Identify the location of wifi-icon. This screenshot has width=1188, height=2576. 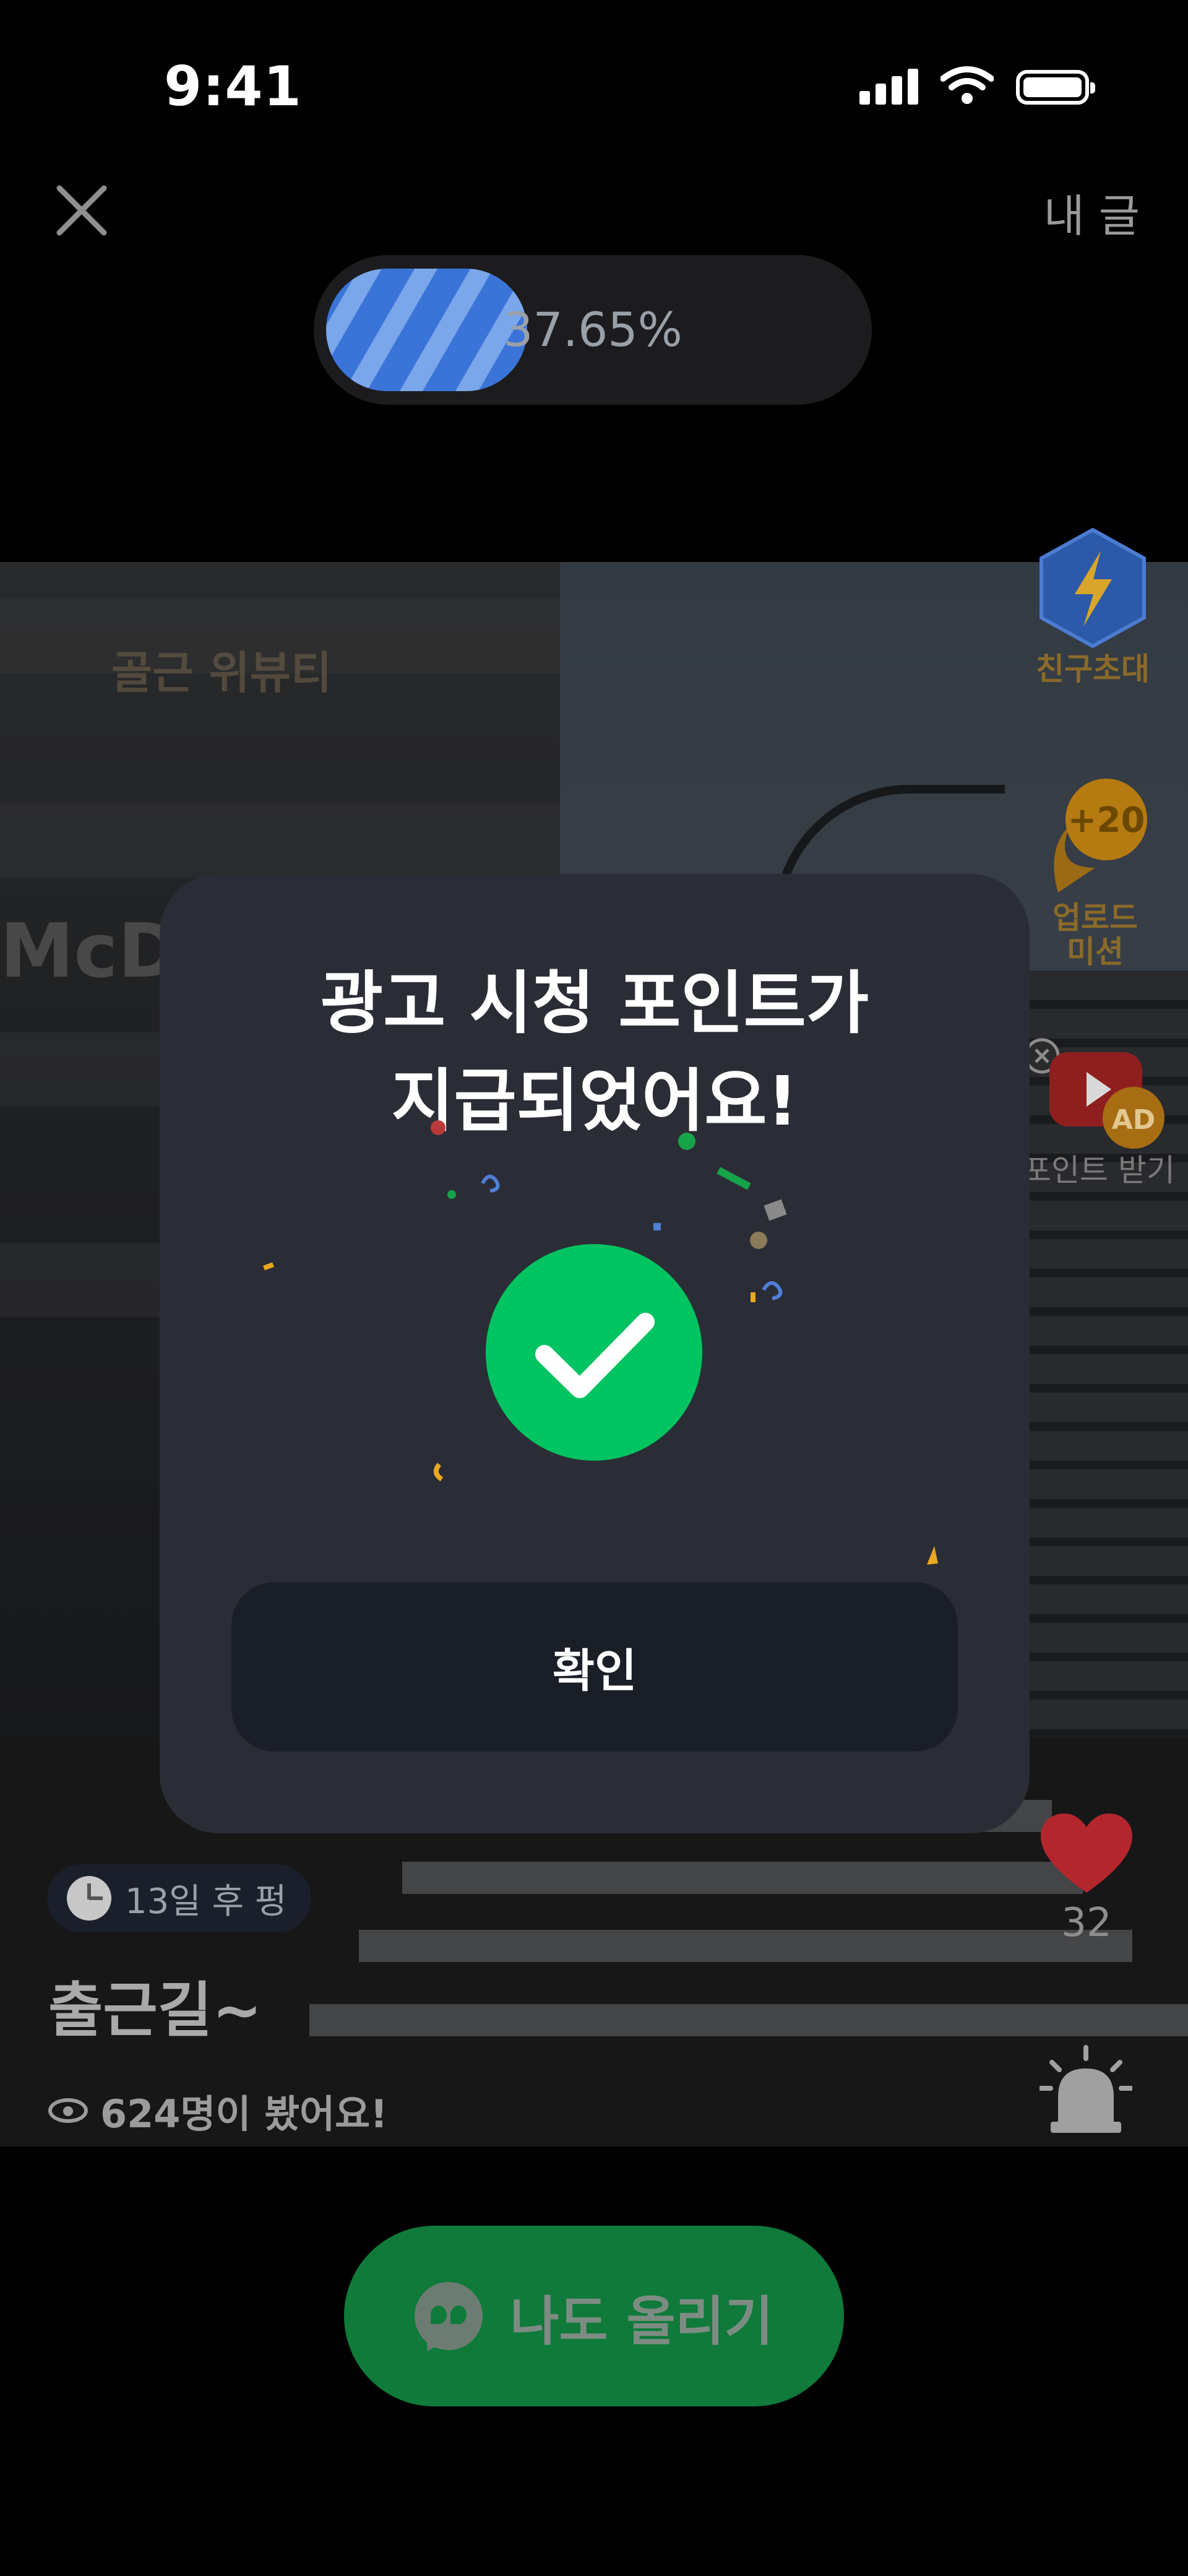
(967, 85).